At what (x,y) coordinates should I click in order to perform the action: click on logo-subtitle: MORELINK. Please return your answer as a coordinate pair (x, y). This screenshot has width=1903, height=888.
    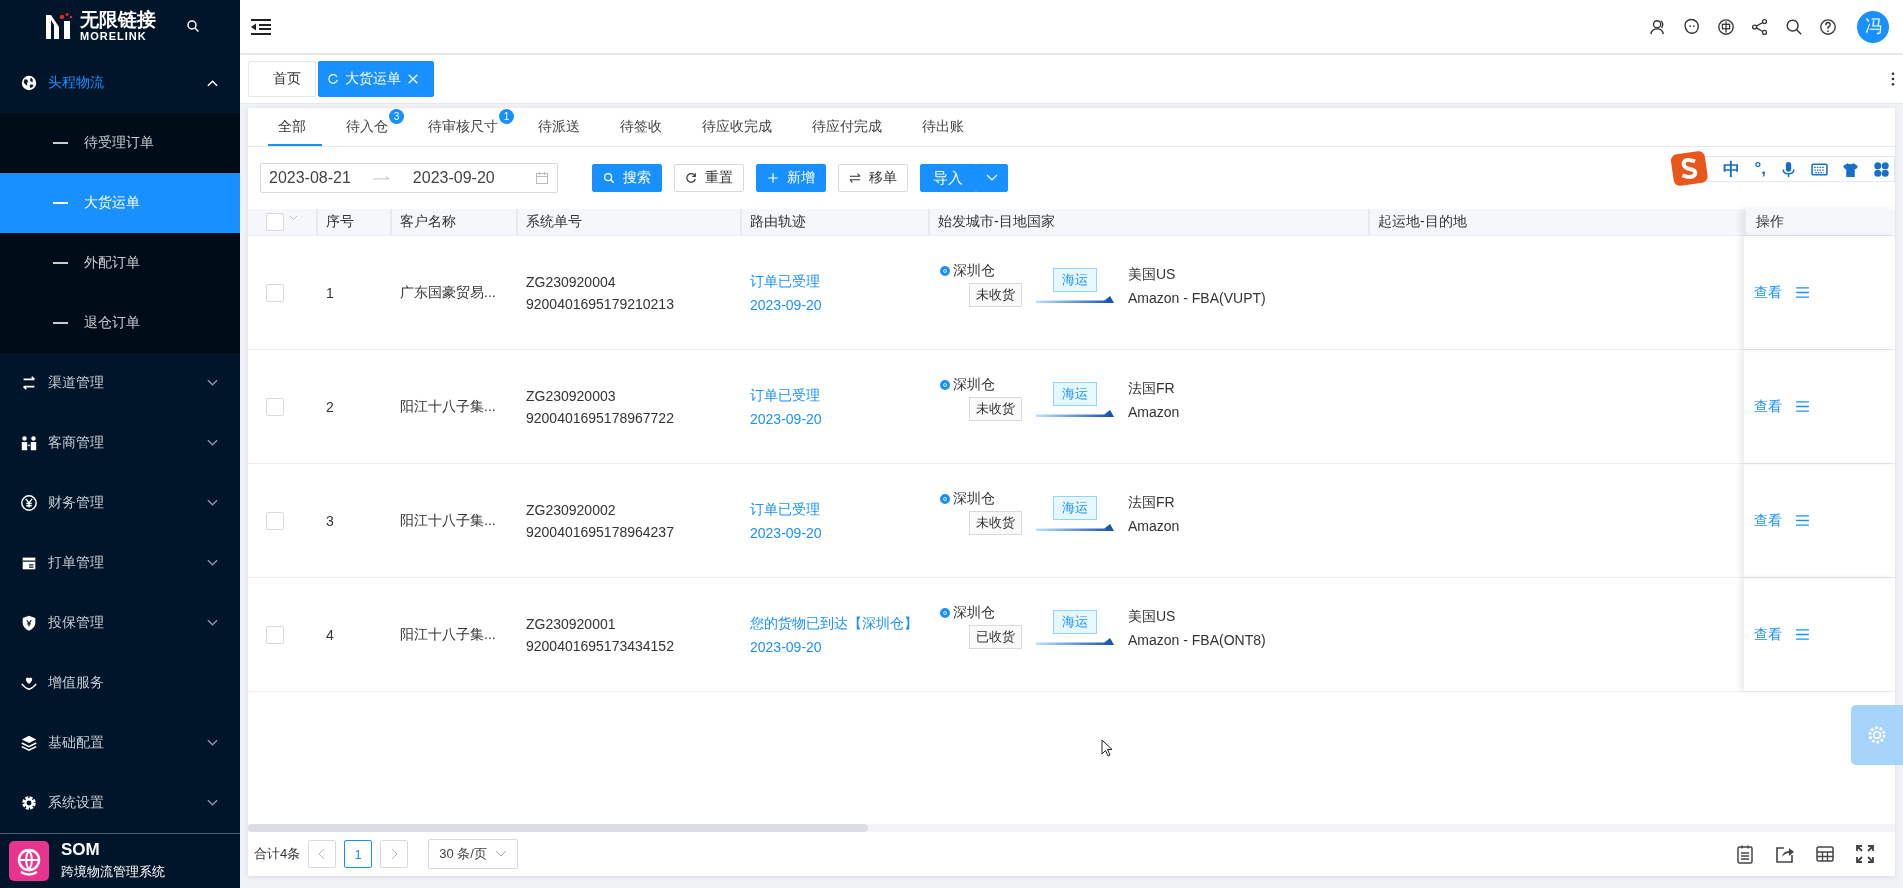
    Looking at the image, I should click on (114, 37).